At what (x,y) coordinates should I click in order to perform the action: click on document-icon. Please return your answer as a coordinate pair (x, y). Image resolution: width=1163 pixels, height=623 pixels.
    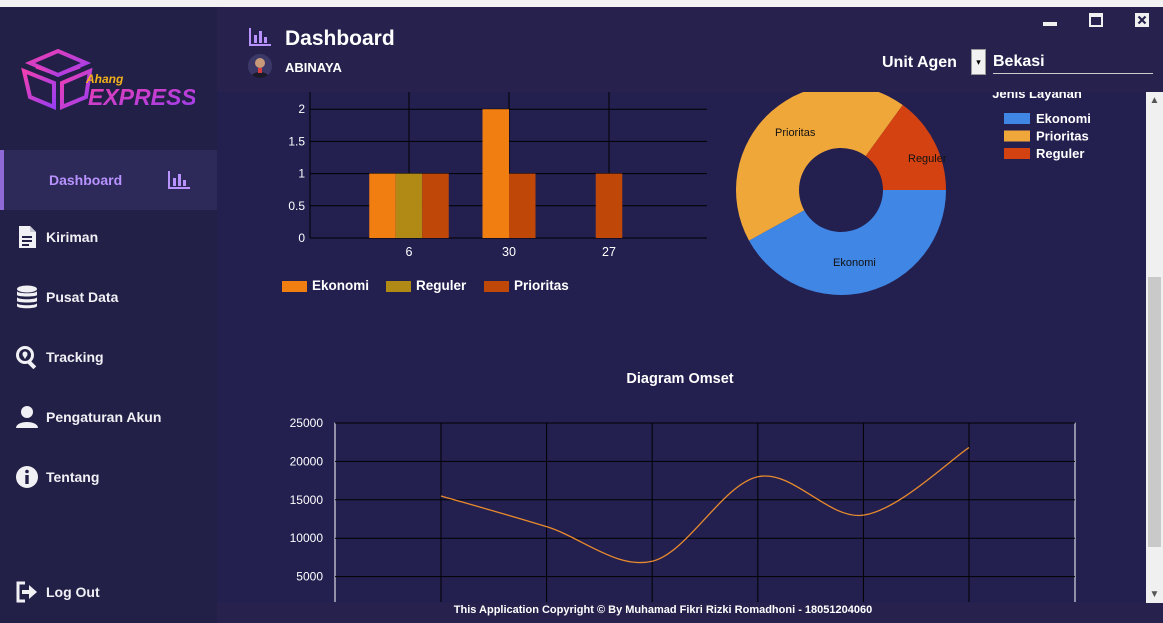
    Looking at the image, I should click on (27, 237).